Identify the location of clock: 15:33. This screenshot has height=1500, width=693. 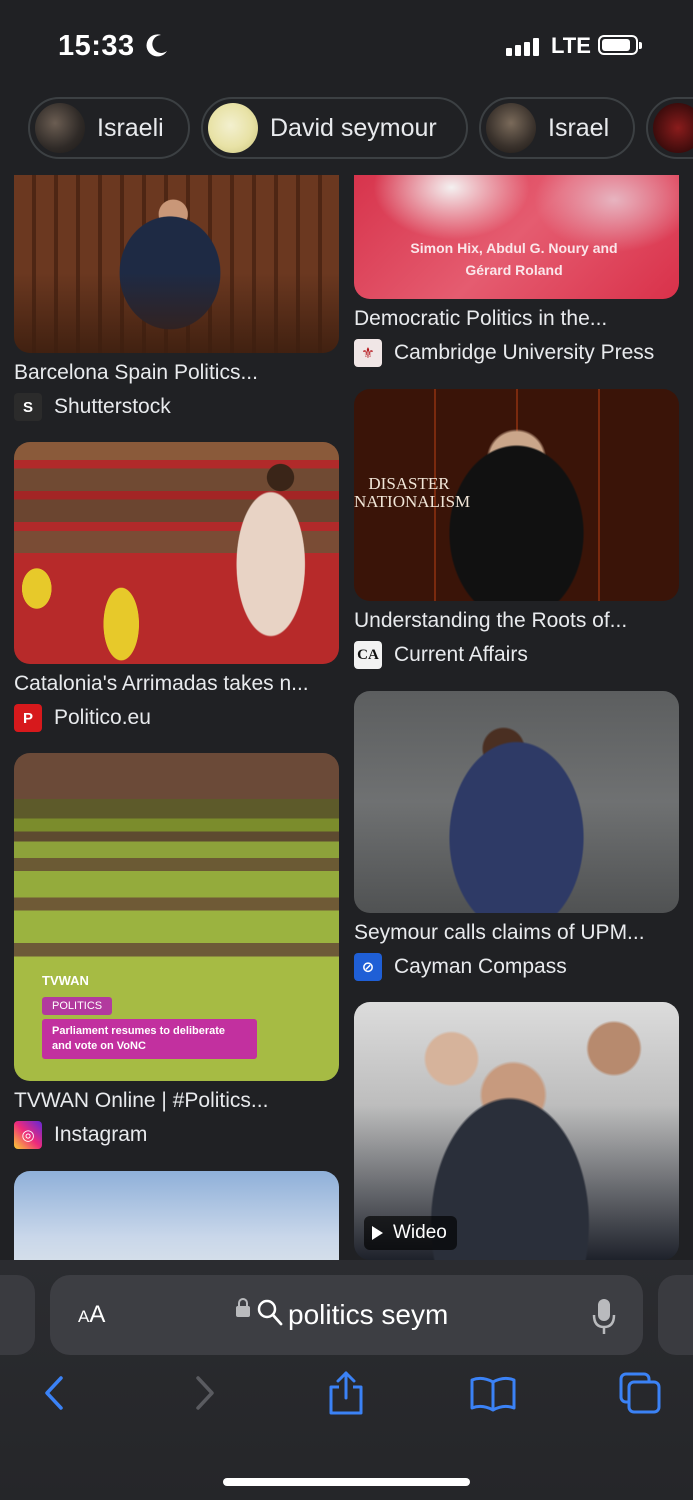
(96, 46).